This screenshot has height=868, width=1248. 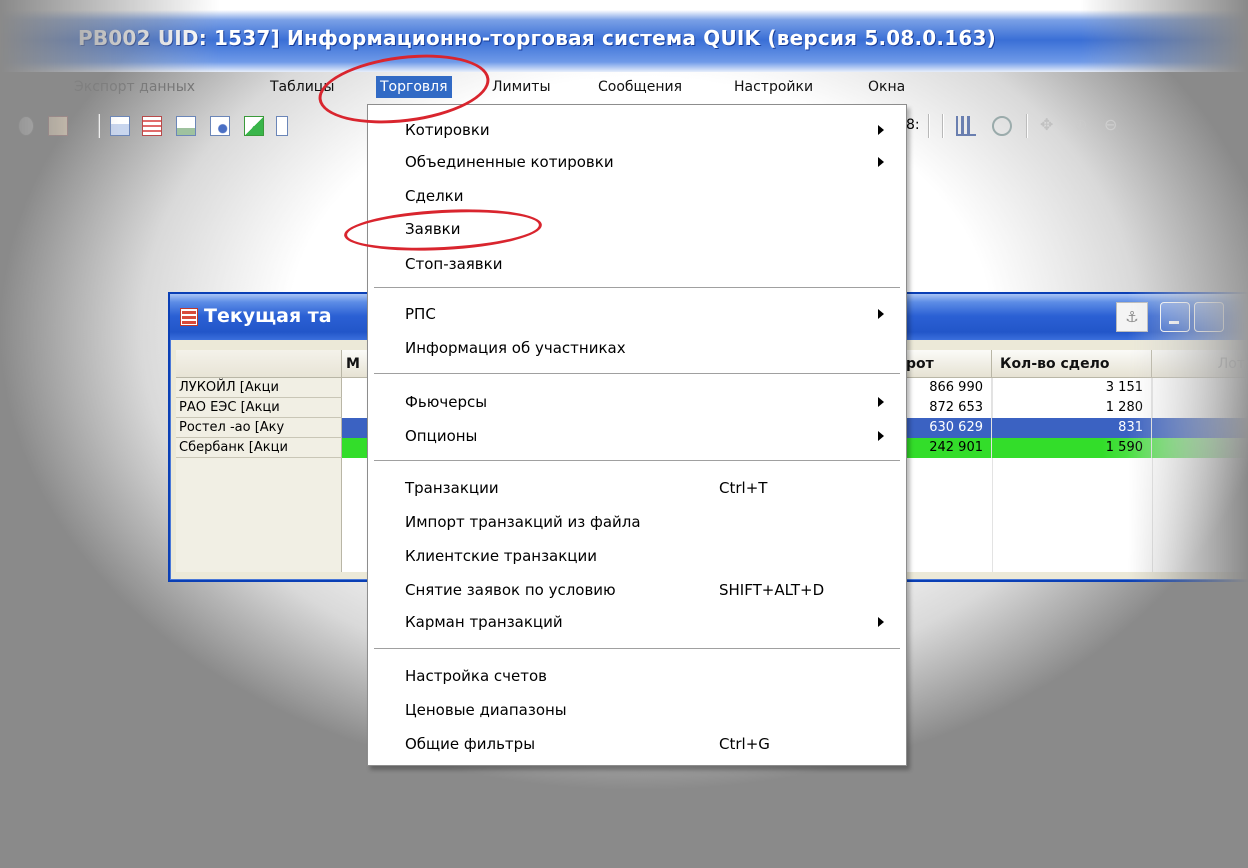 I want to click on menu-messages: Сообщения, so click(x=640, y=87).